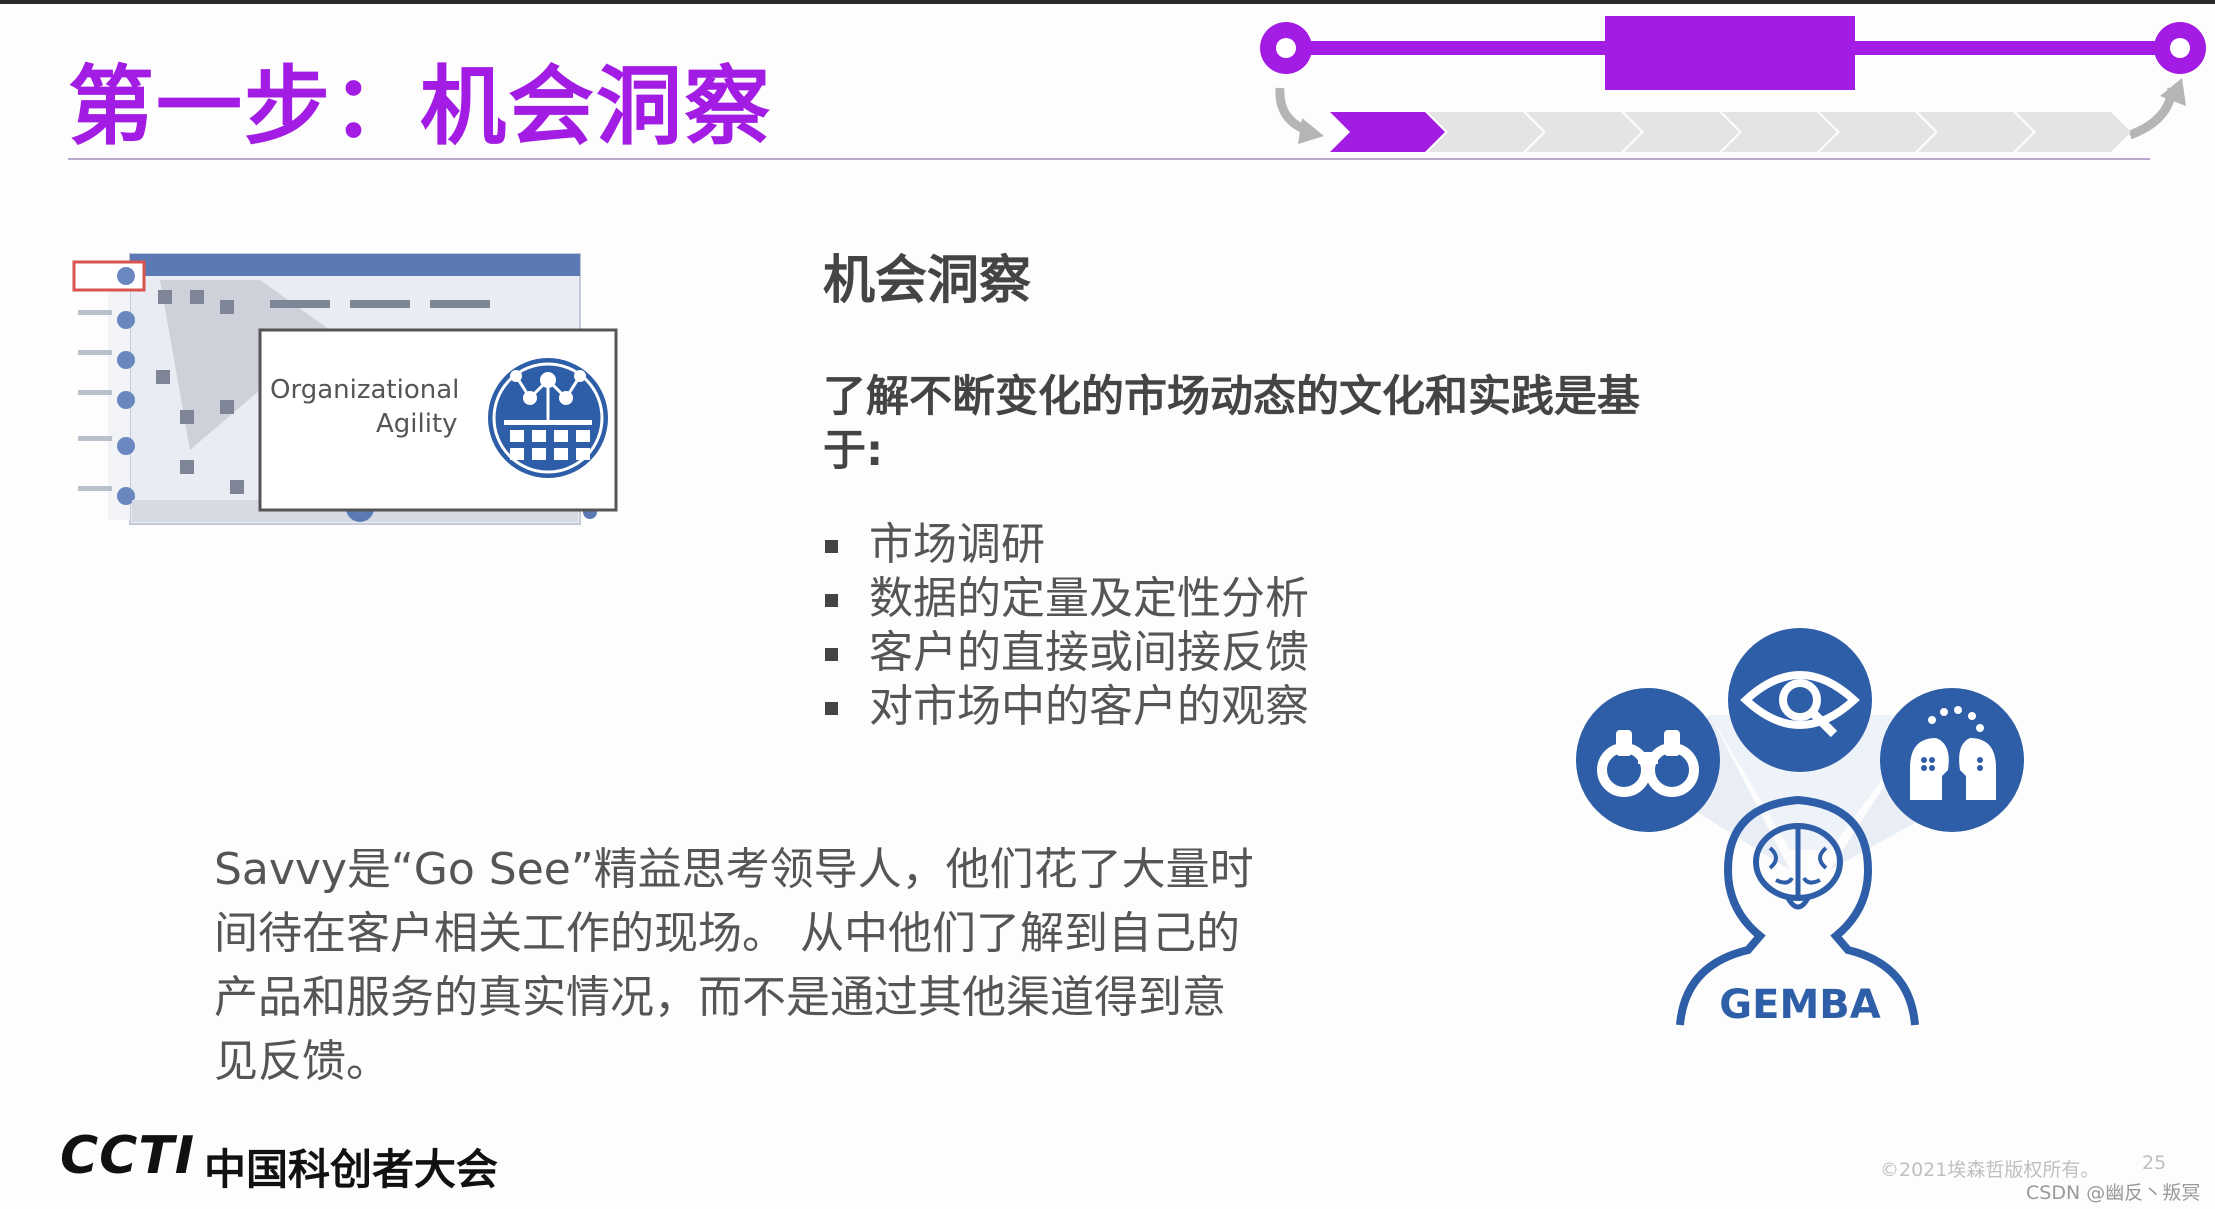 Image resolution: width=2215 pixels, height=1209 pixels. Describe the element at coordinates (1730, 53) in the screenshot. I see `progress-current-block` at that location.